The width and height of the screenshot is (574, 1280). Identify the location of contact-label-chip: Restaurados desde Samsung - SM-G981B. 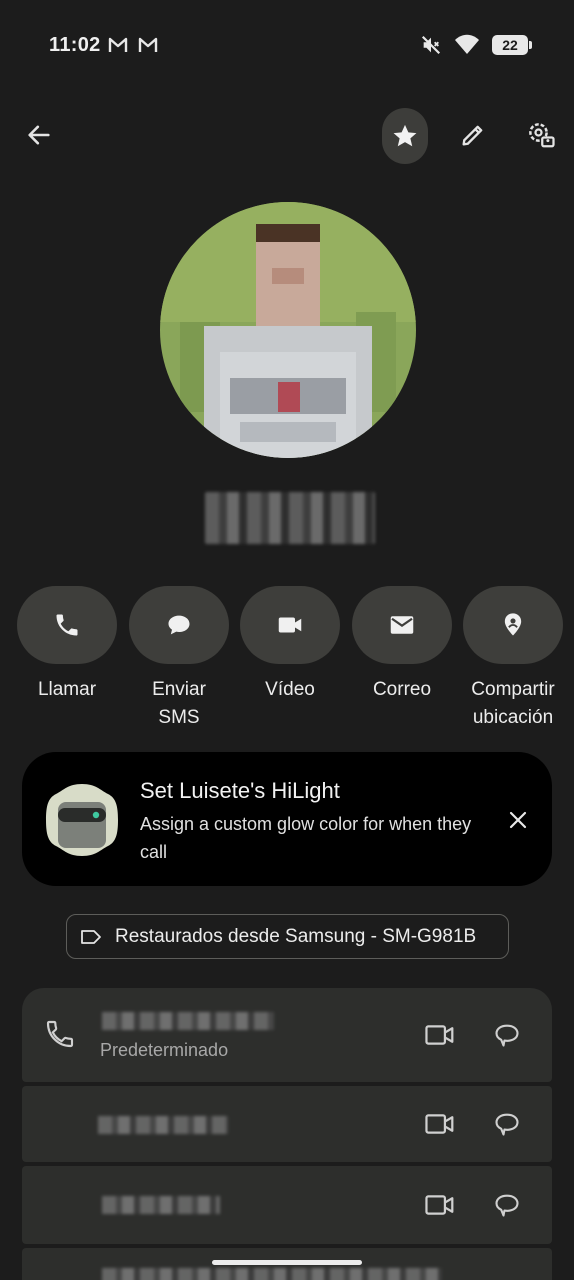
(287, 936).